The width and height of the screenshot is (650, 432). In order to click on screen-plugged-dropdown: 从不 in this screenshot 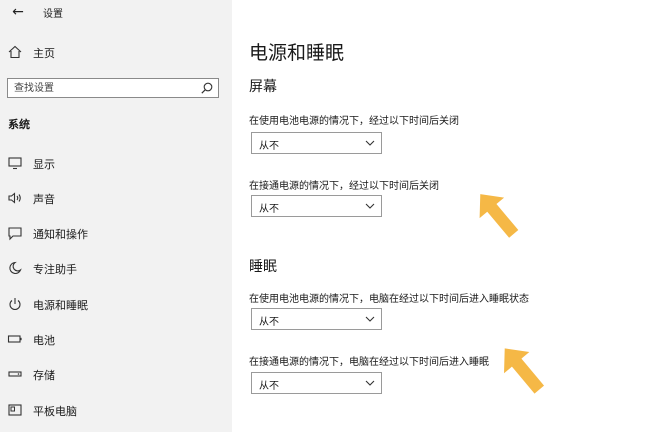, I will do `click(316, 206)`.